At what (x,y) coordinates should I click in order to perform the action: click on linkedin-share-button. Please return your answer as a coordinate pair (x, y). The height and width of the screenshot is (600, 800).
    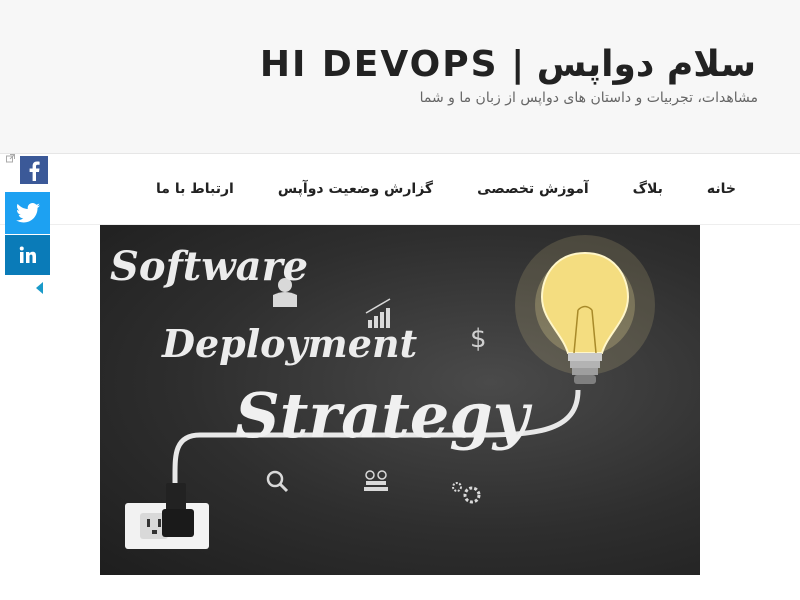
    Looking at the image, I should click on (27, 255).